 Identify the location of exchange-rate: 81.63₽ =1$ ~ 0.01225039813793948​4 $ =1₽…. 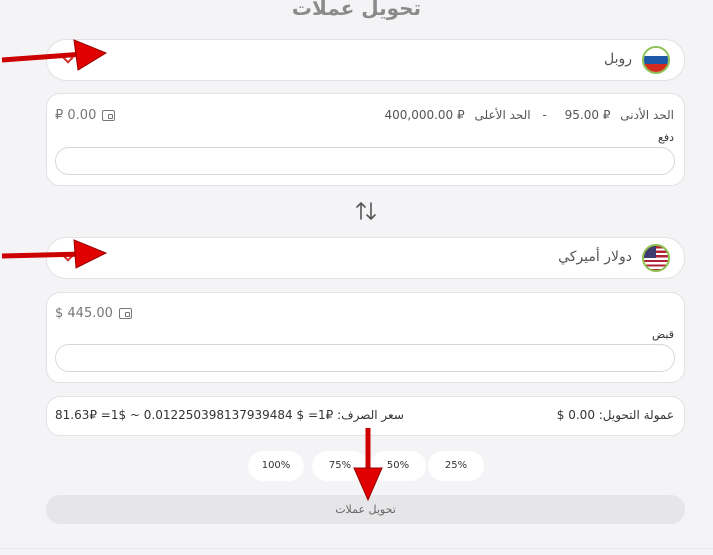
(229, 415).